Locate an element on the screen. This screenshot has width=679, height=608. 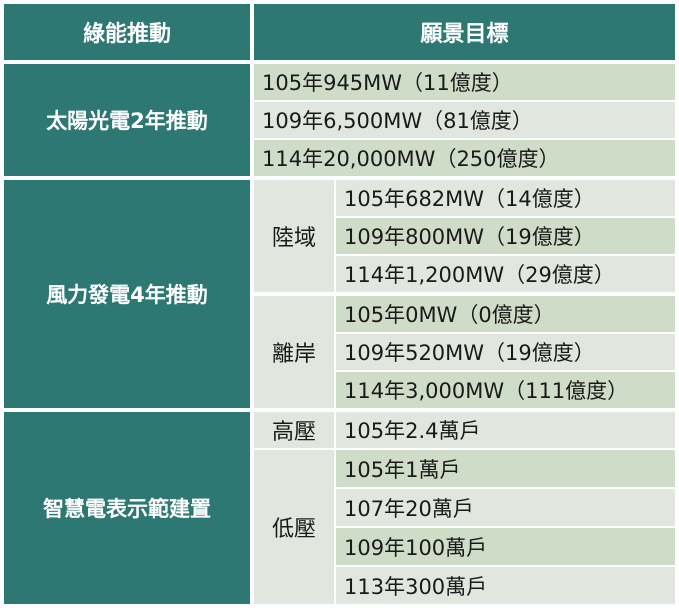
category-solar: 太陽光電2年推動 is located at coordinates (127, 120).